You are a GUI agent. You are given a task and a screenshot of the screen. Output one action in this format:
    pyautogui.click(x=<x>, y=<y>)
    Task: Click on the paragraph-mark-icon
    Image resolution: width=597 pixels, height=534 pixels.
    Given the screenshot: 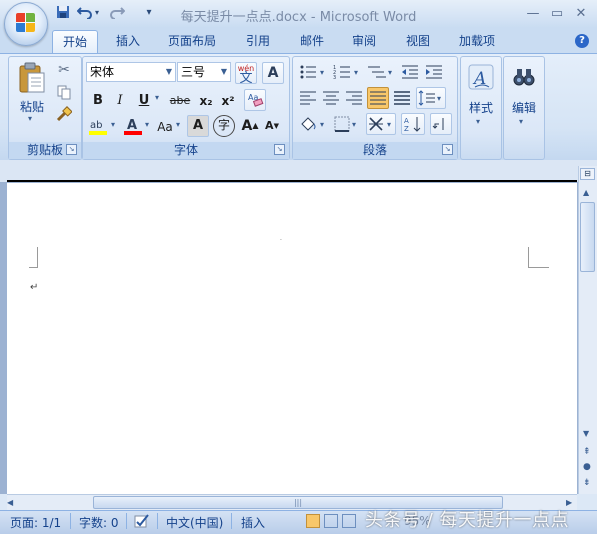 What is the action you would take?
    pyautogui.click(x=438, y=124)
    